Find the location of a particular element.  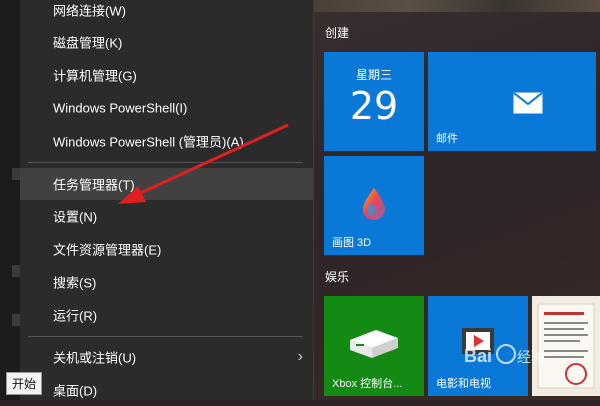

start-tooltip: 开始 is located at coordinates (24, 383).